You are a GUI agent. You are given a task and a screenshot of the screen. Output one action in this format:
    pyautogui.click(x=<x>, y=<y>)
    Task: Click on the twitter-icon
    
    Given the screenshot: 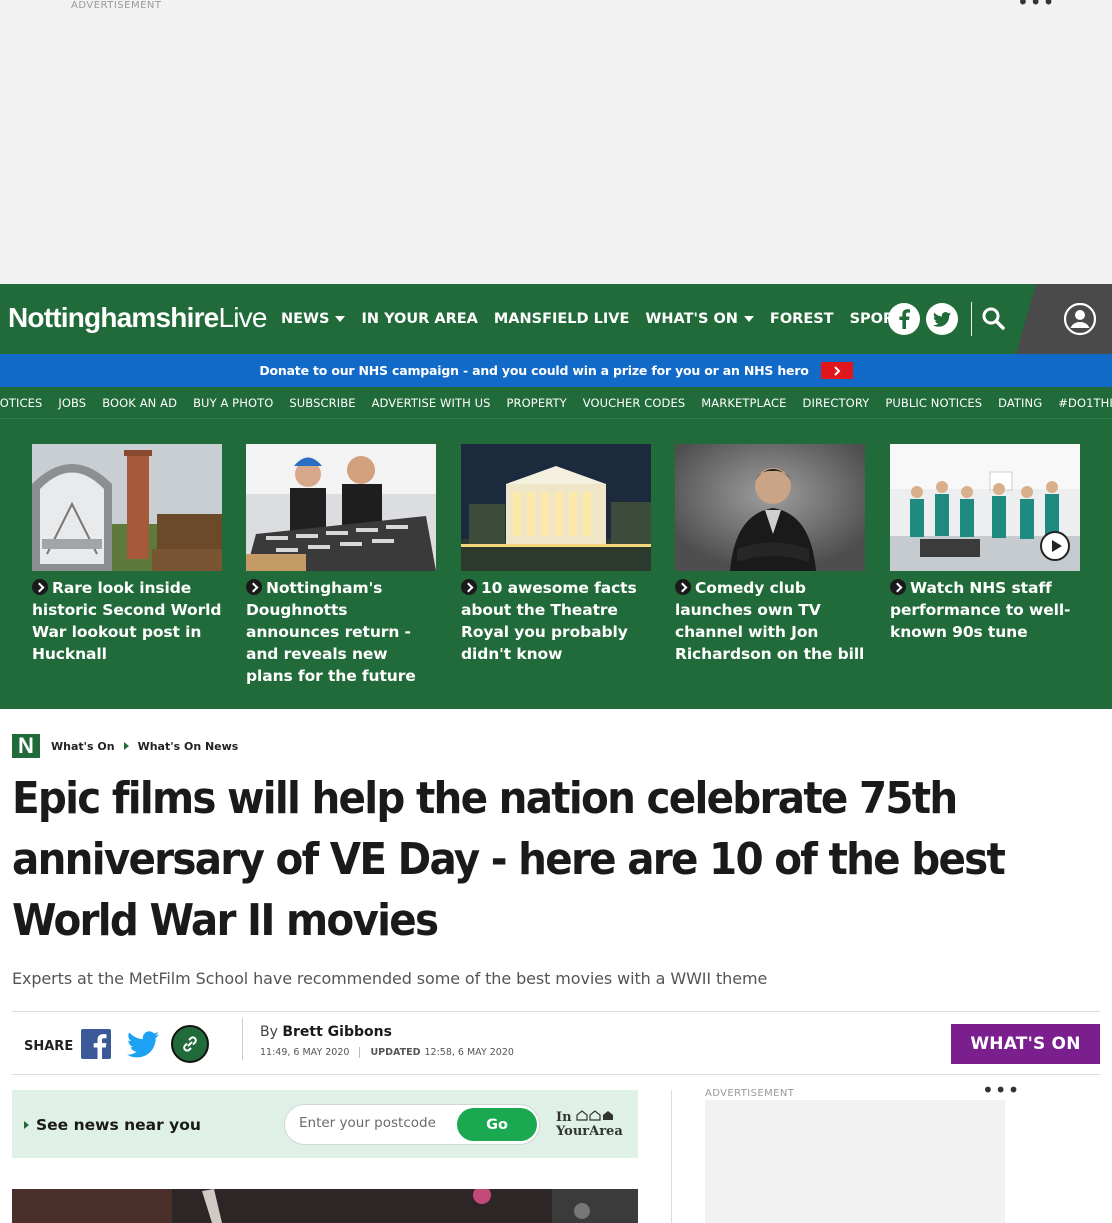 What is the action you would take?
    pyautogui.click(x=942, y=319)
    